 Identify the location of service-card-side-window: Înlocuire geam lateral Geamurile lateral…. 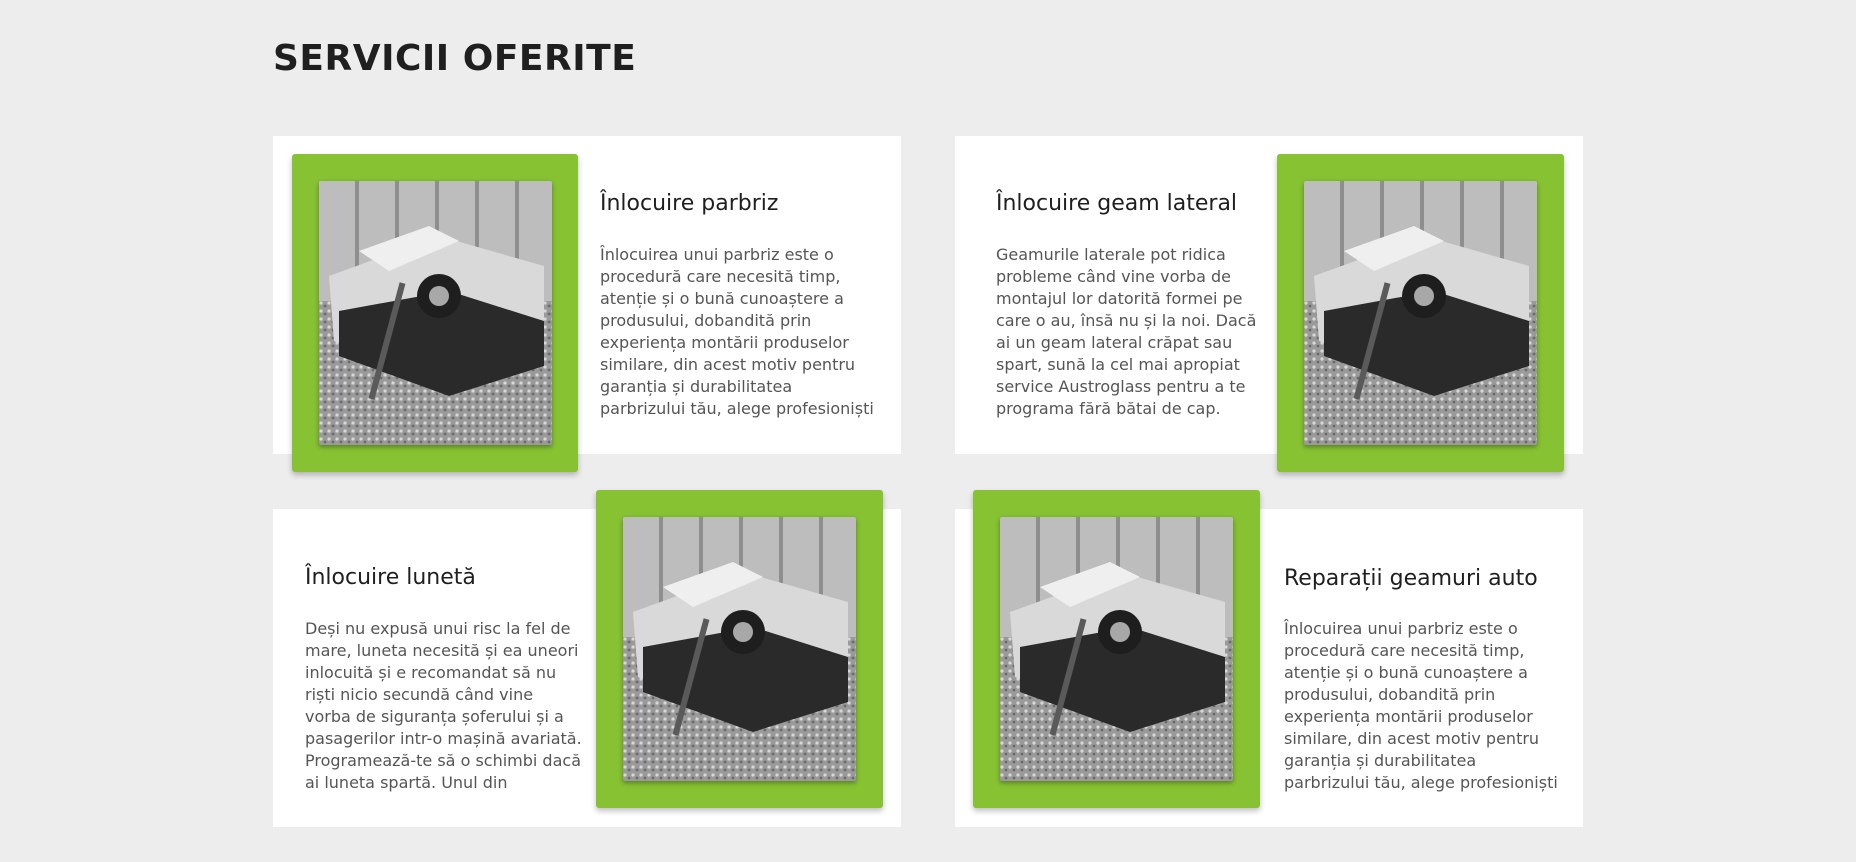
(1269, 304).